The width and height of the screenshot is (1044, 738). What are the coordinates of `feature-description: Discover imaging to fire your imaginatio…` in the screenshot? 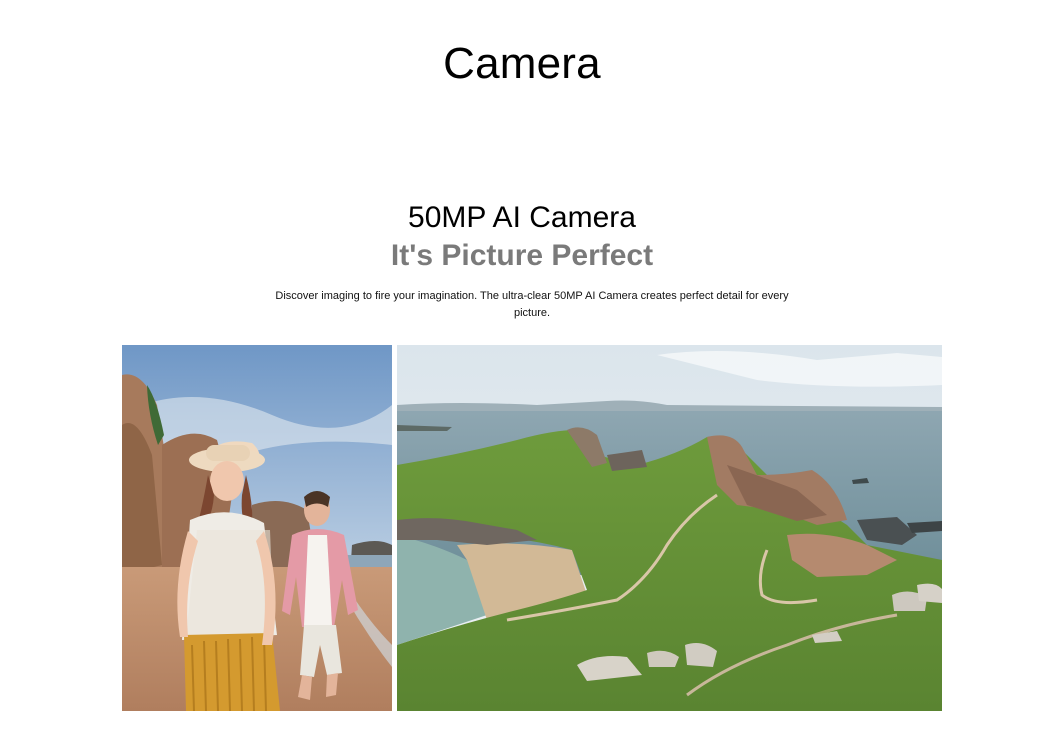 It's located at (532, 304).